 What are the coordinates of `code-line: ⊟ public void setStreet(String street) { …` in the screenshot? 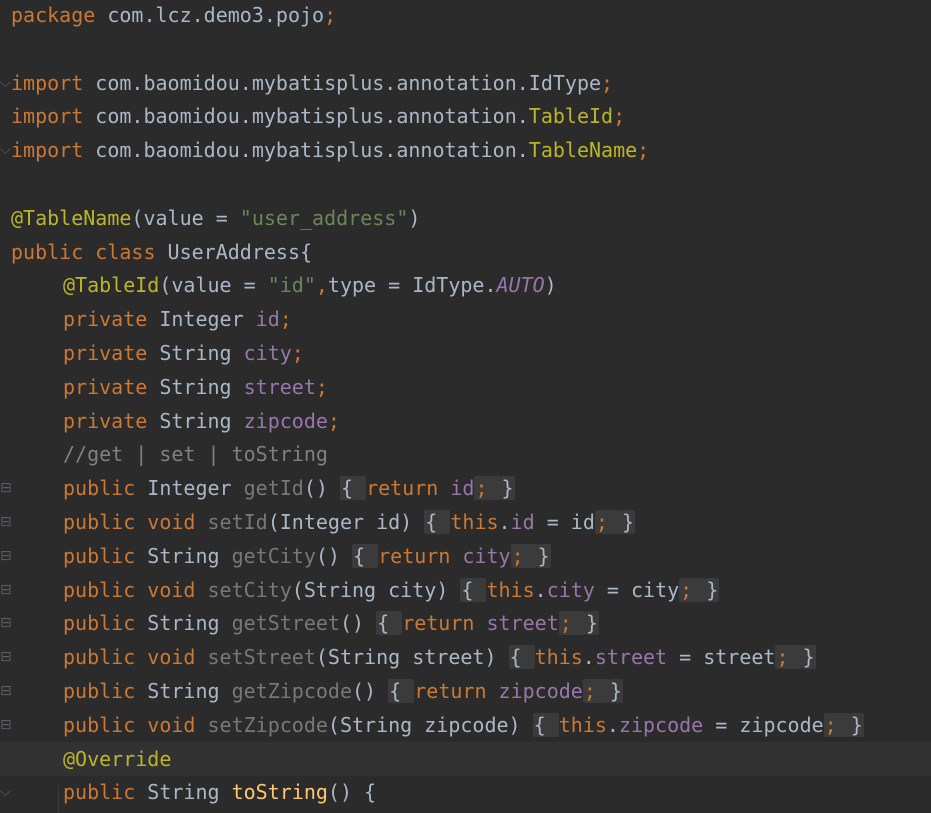 It's located at (465, 657).